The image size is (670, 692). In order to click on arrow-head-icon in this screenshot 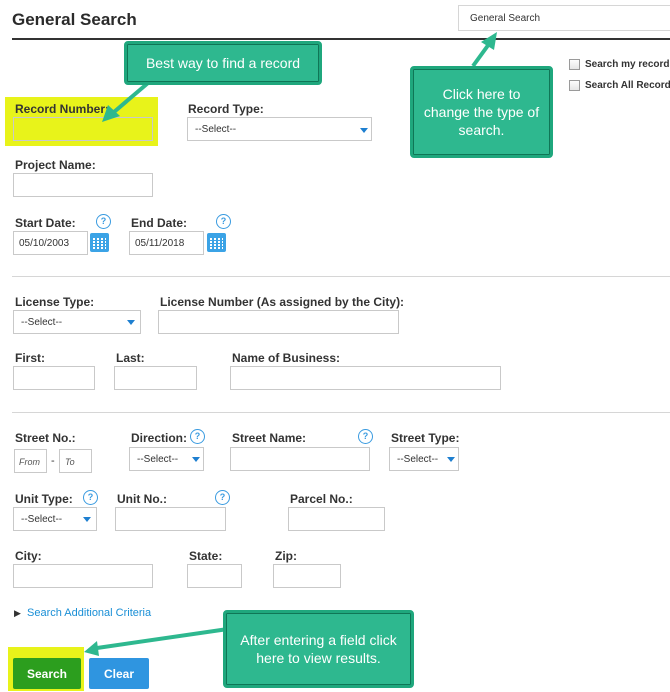, I will do `click(91, 648)`.